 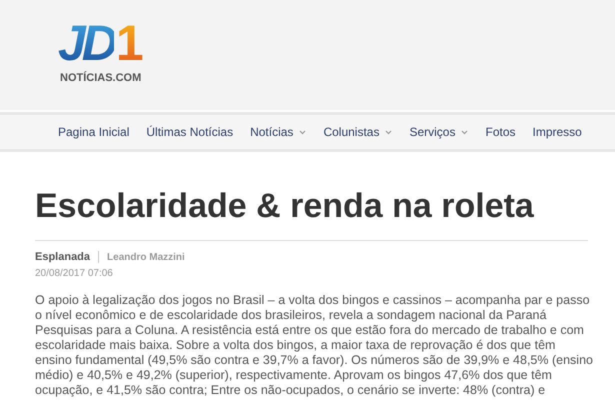 I want to click on nav-link: Colunistas, so click(x=357, y=132).